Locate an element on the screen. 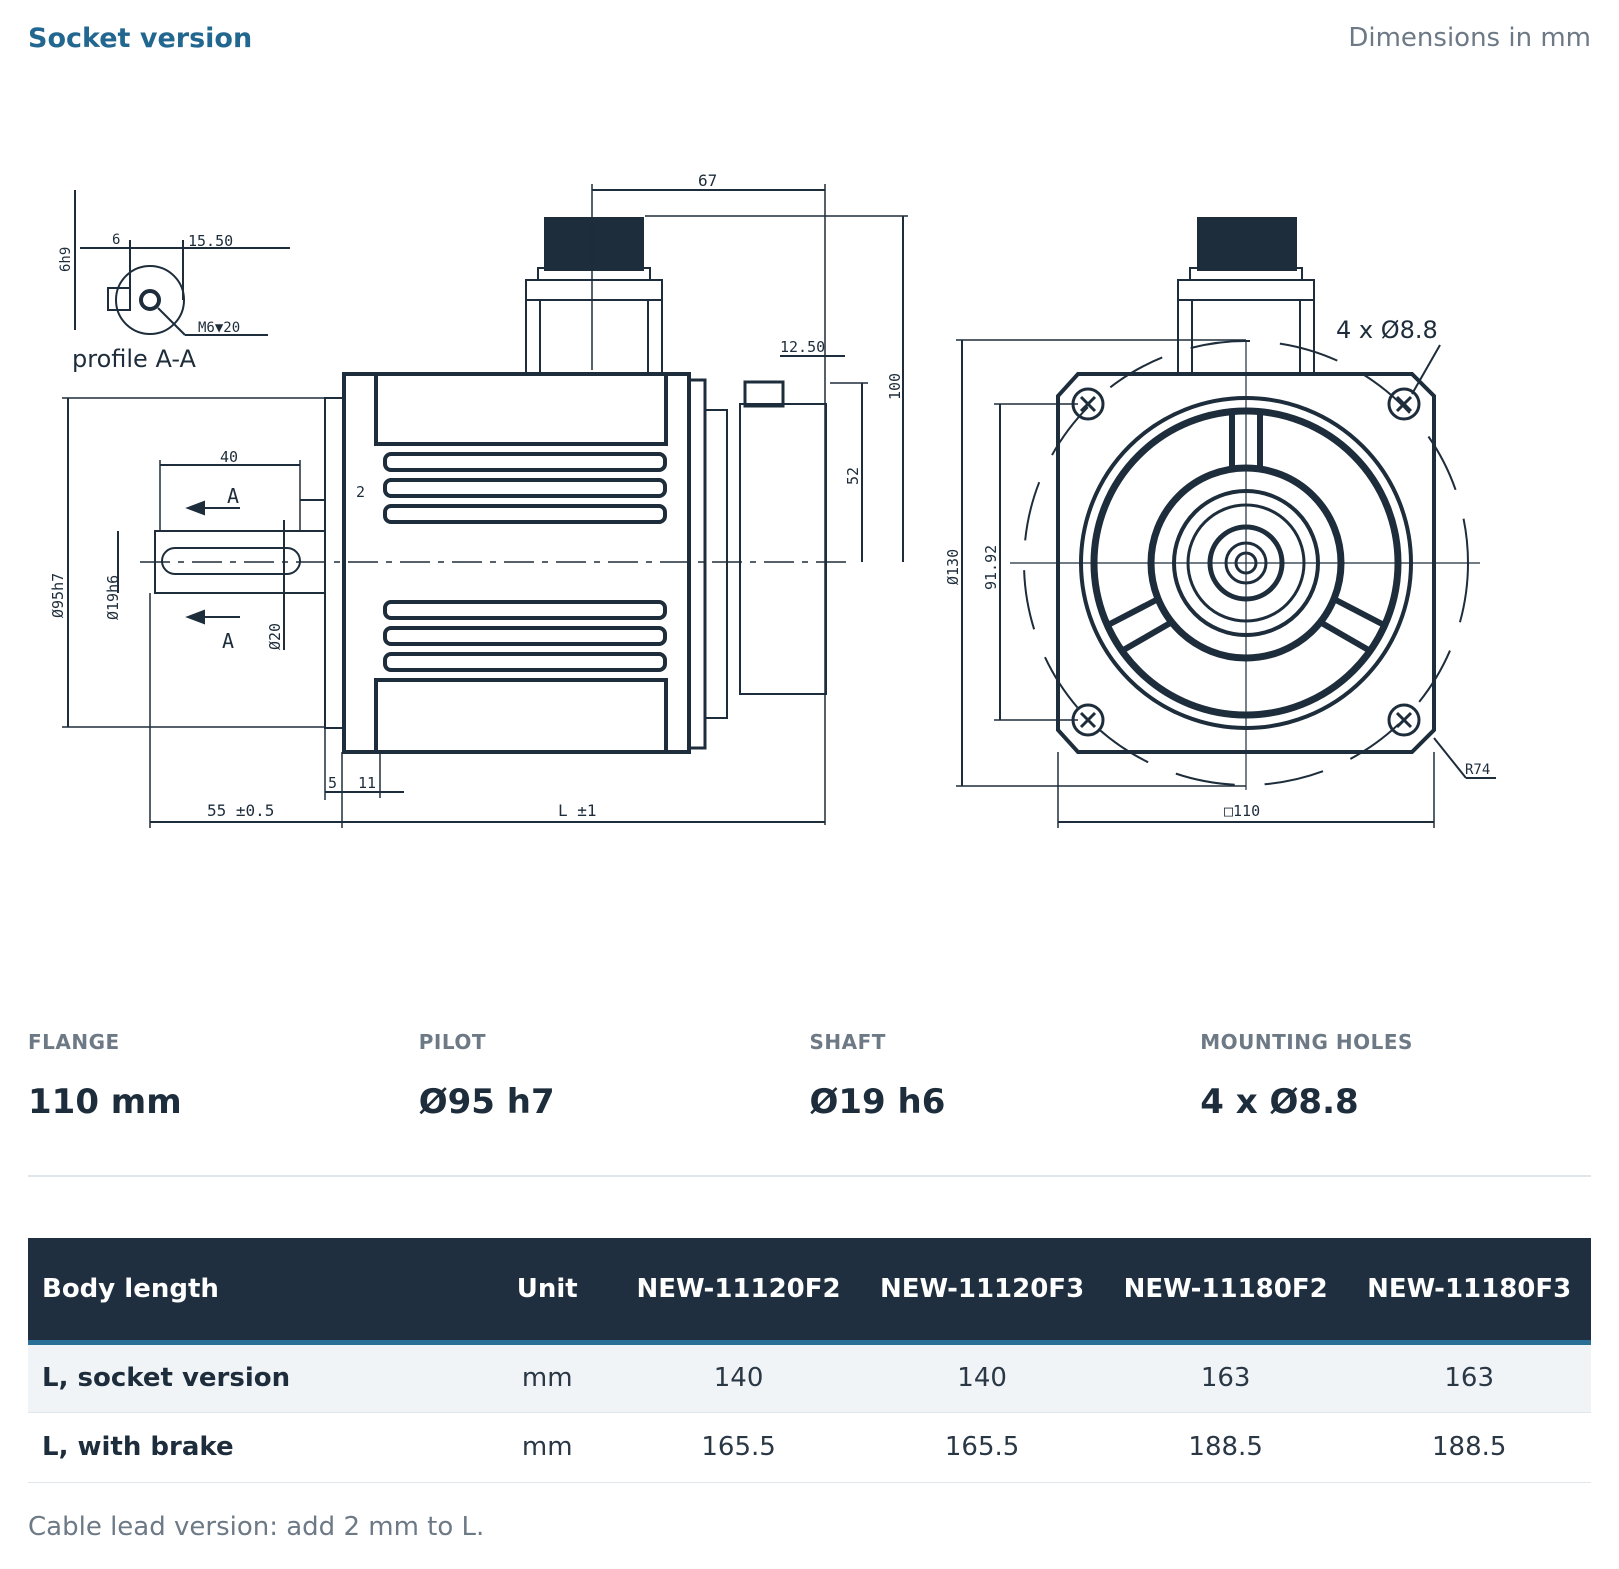 The height and width of the screenshot is (1569, 1619). dim-100: 100 is located at coordinates (895, 386).